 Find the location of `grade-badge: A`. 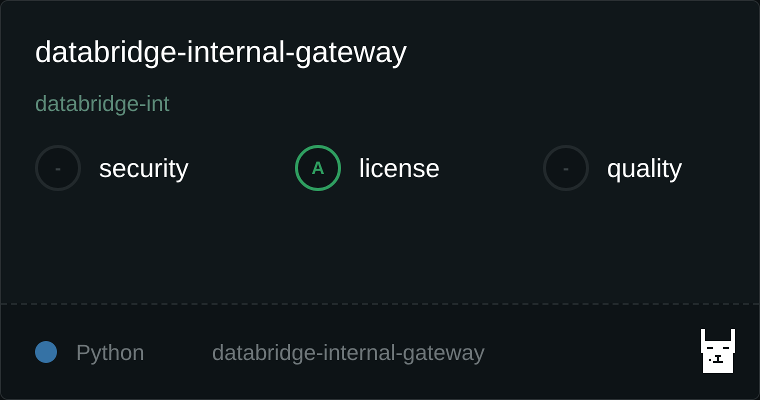

grade-badge: A is located at coordinates (318, 168).